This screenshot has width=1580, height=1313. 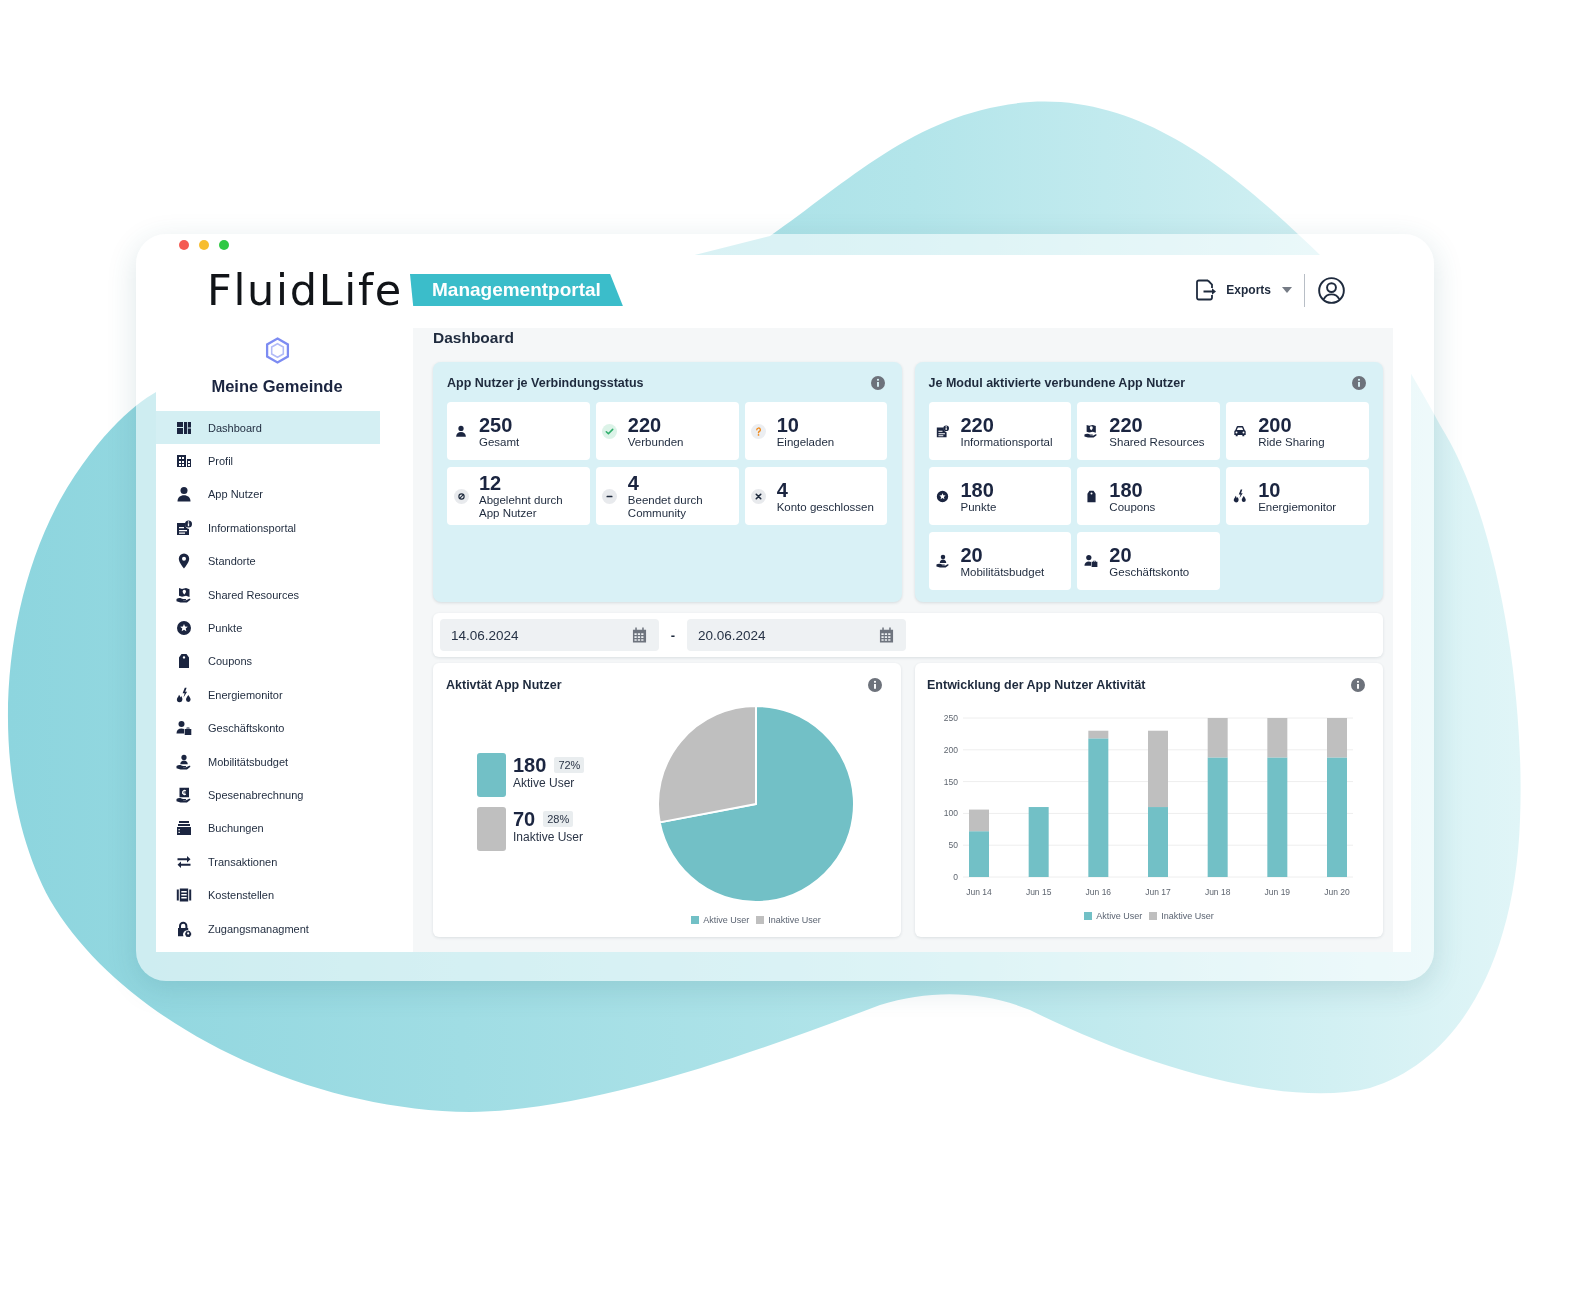 What do you see at coordinates (521, 507) in the screenshot?
I see `stat-label: Abgelehnt durch App Nutzer` at bounding box center [521, 507].